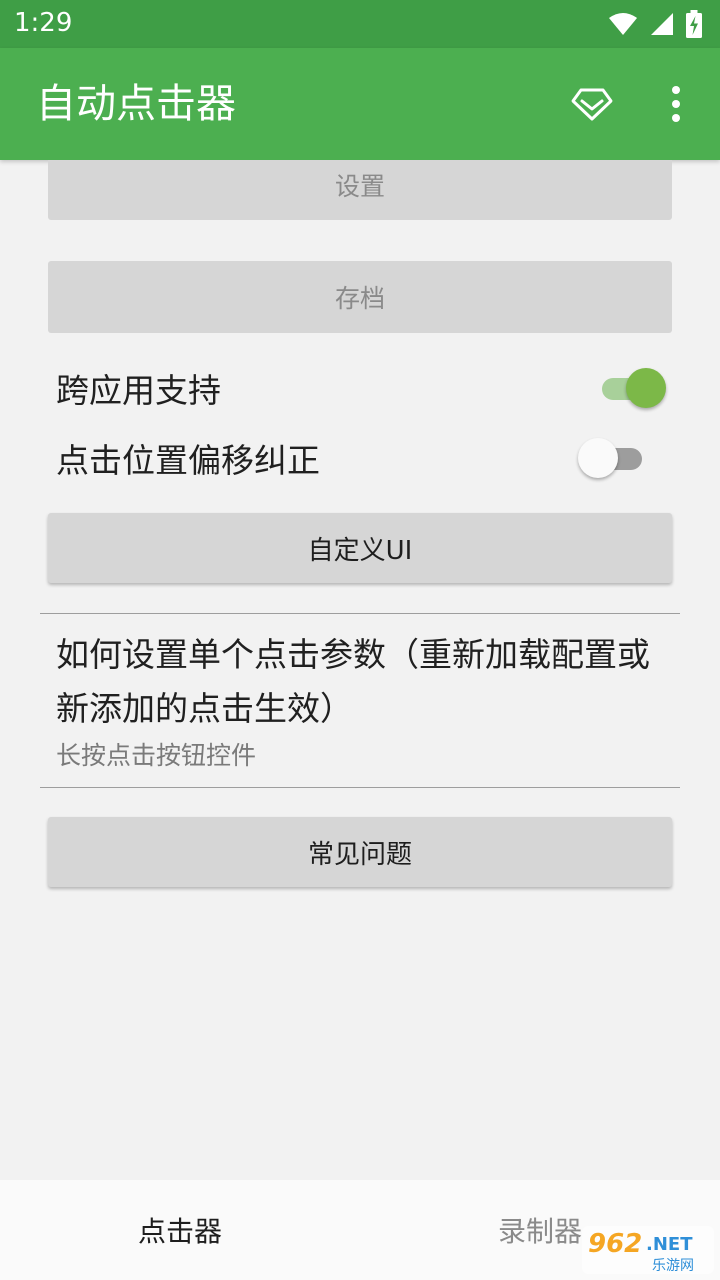  What do you see at coordinates (669, 1244) in the screenshot?
I see `svg-text: .NET` at bounding box center [669, 1244].